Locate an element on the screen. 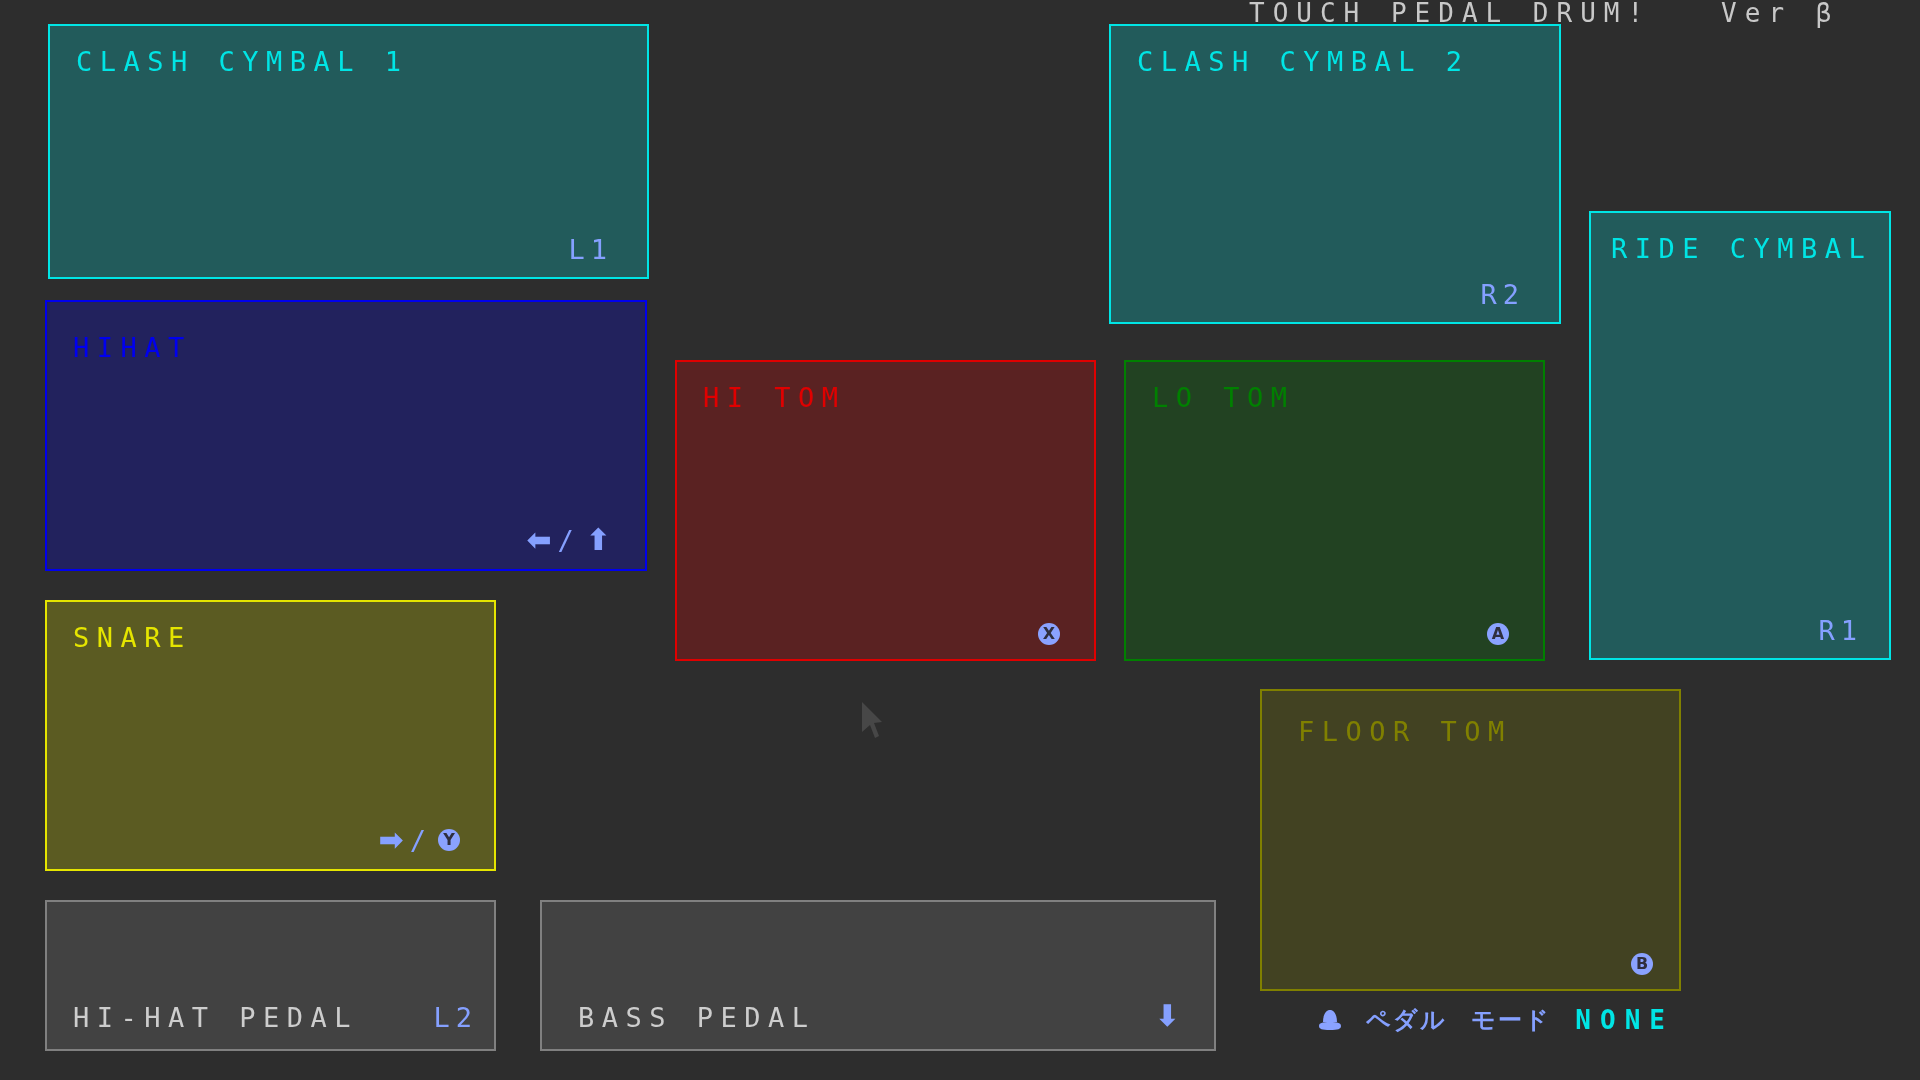  drum-pad: SNARE ➡ / Y is located at coordinates (270, 735).